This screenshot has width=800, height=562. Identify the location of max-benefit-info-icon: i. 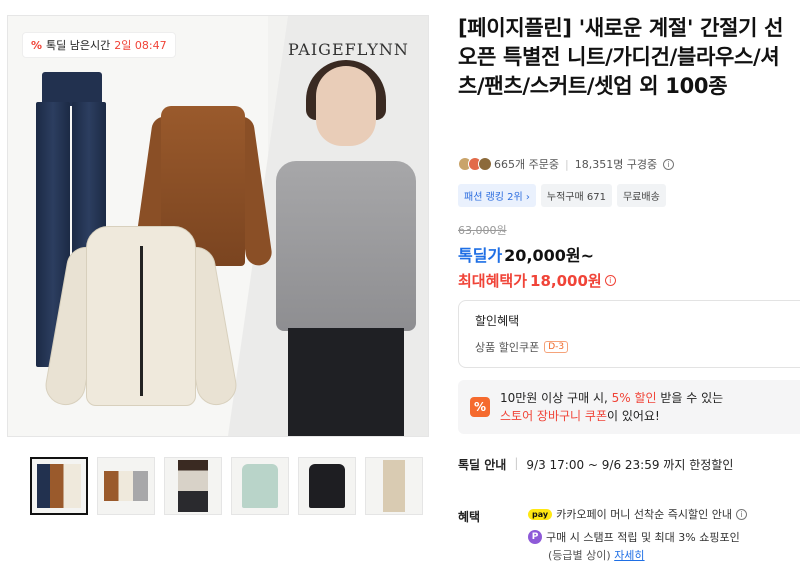
(610, 280).